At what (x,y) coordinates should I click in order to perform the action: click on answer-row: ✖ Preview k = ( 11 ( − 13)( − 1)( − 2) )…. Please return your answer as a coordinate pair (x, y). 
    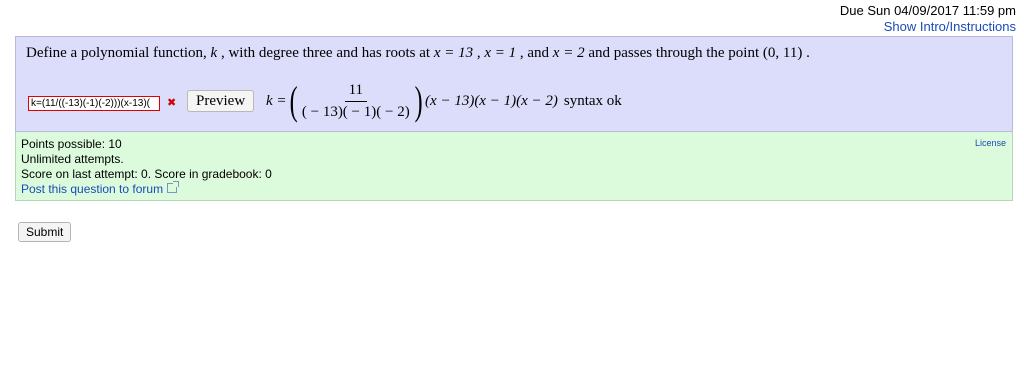
    Looking at the image, I should click on (516, 101).